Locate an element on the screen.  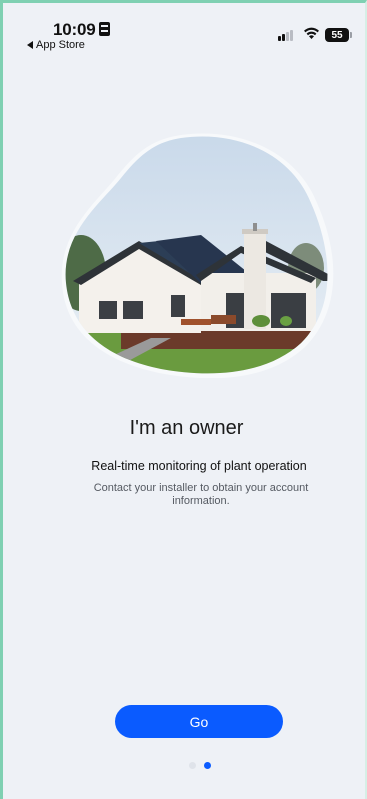
page-subtitle: Real-time monitoring of plant operation is located at coordinates (199, 466).